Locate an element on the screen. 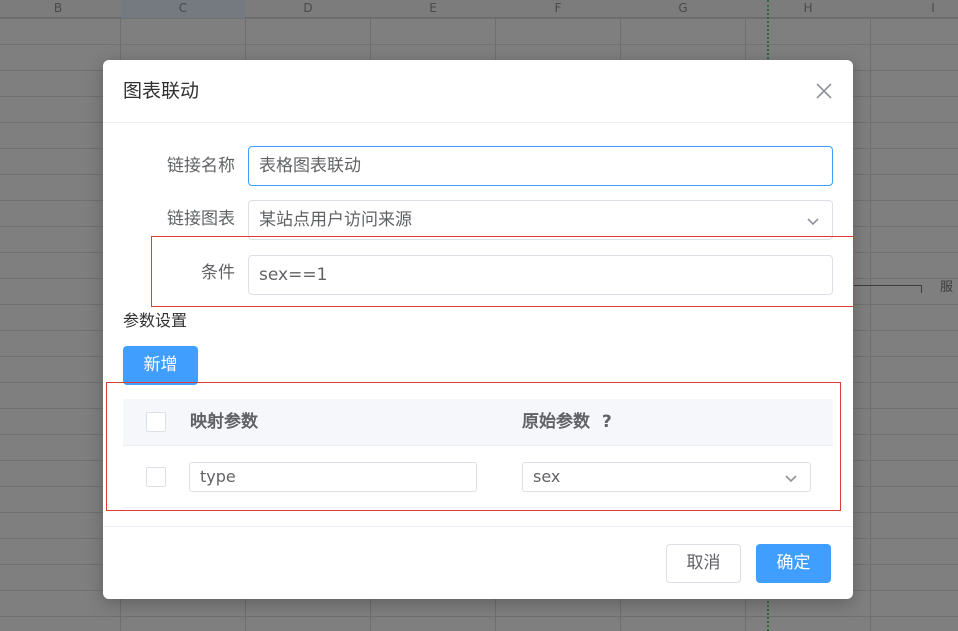 This screenshot has width=958, height=631. select-all-checkbox is located at coordinates (156, 422).